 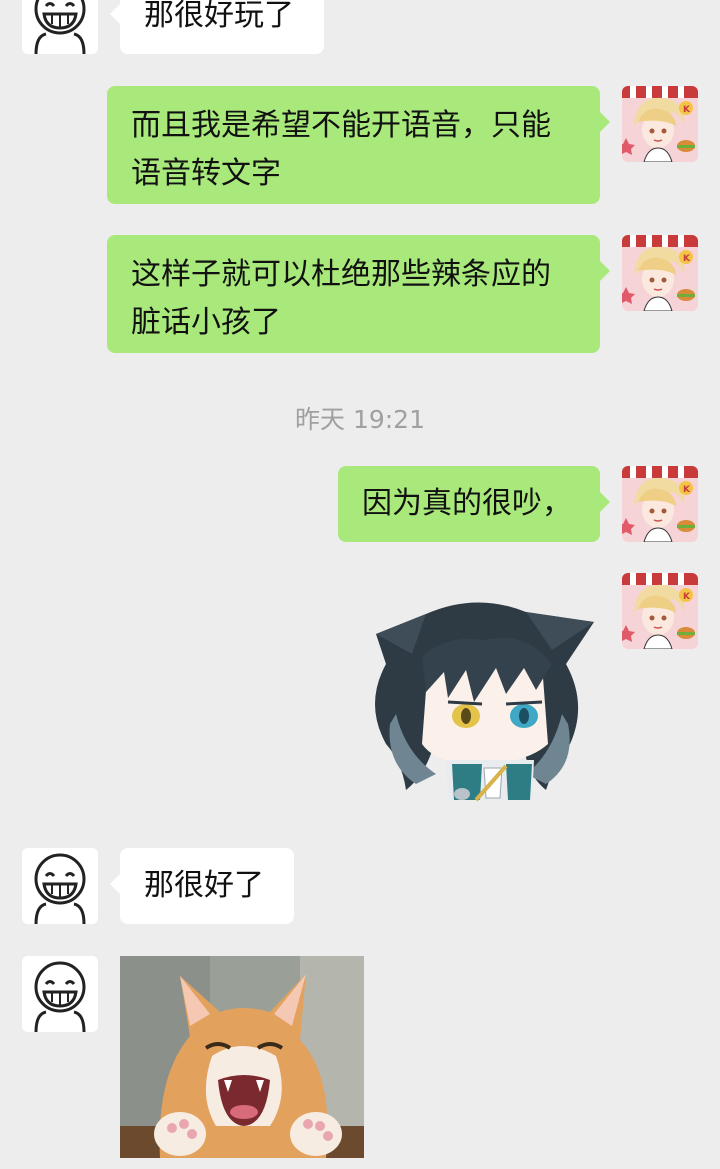 What do you see at coordinates (360, 419) in the screenshot?
I see `message-timestamp: 昨天 19:21` at bounding box center [360, 419].